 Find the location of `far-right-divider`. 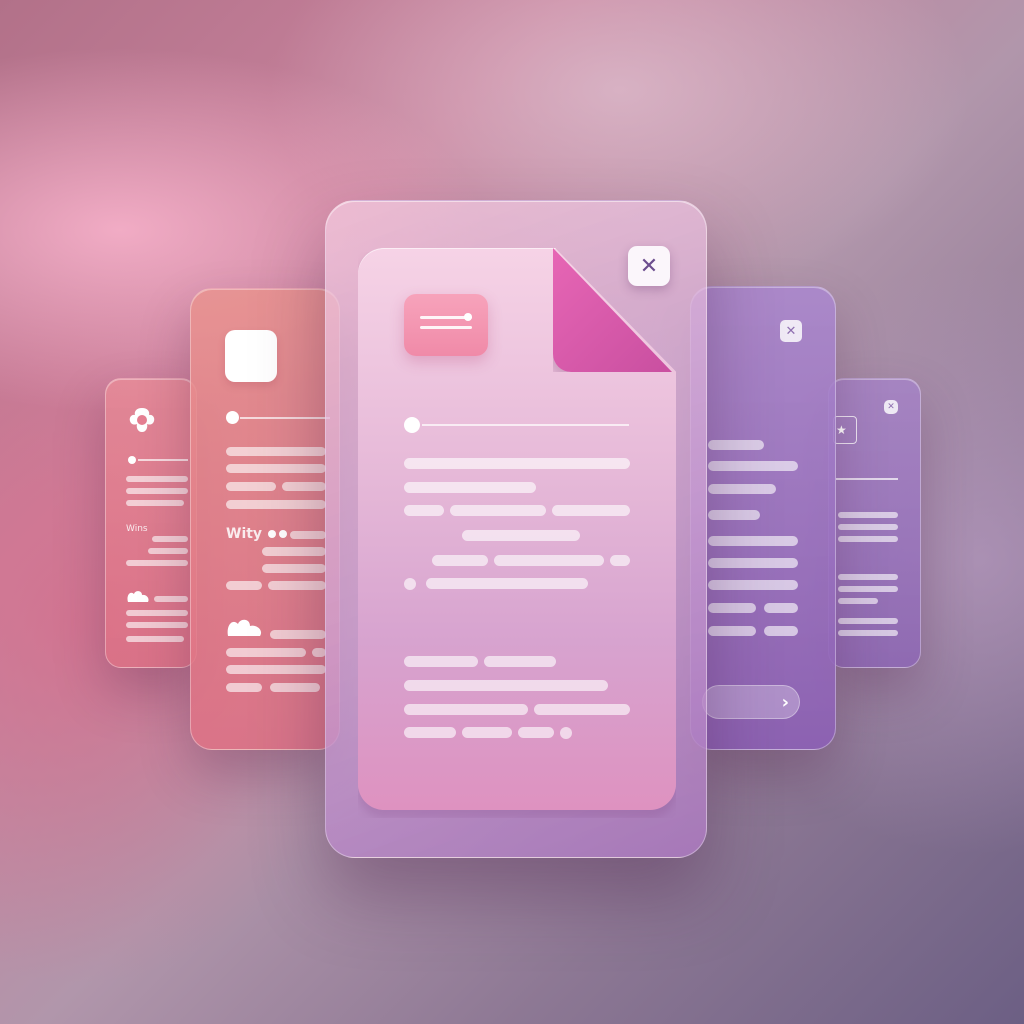

far-right-divider is located at coordinates (867, 479).